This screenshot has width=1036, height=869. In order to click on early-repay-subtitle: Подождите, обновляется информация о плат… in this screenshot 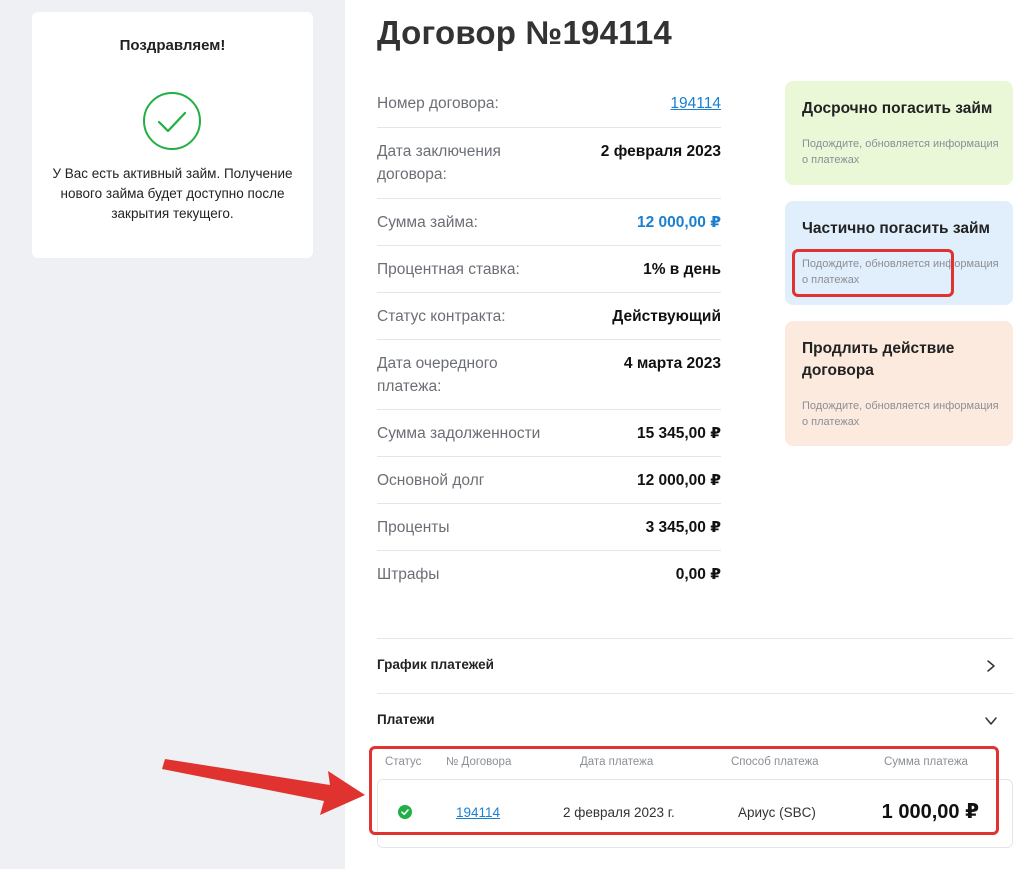, I will do `click(900, 152)`.